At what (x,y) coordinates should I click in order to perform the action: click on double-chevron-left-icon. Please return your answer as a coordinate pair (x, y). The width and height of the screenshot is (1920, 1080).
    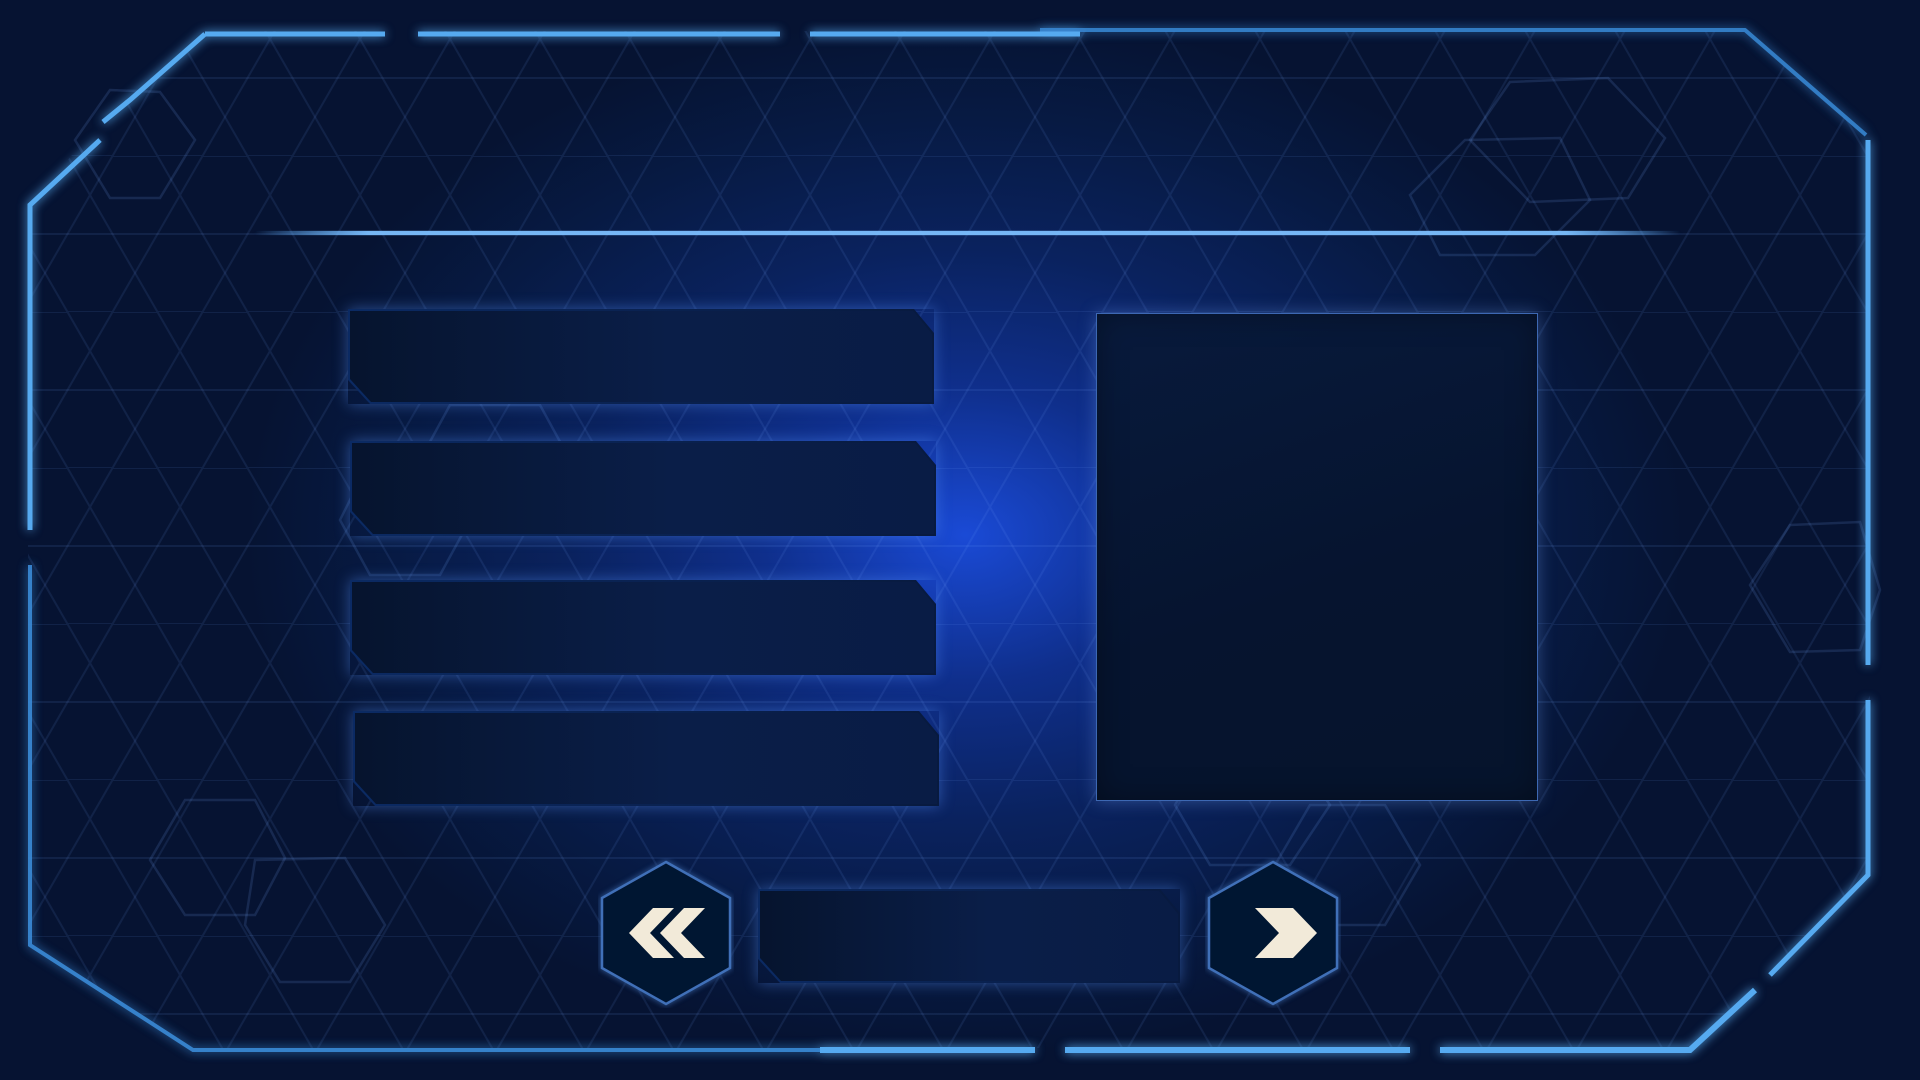
    Looking at the image, I should click on (666, 933).